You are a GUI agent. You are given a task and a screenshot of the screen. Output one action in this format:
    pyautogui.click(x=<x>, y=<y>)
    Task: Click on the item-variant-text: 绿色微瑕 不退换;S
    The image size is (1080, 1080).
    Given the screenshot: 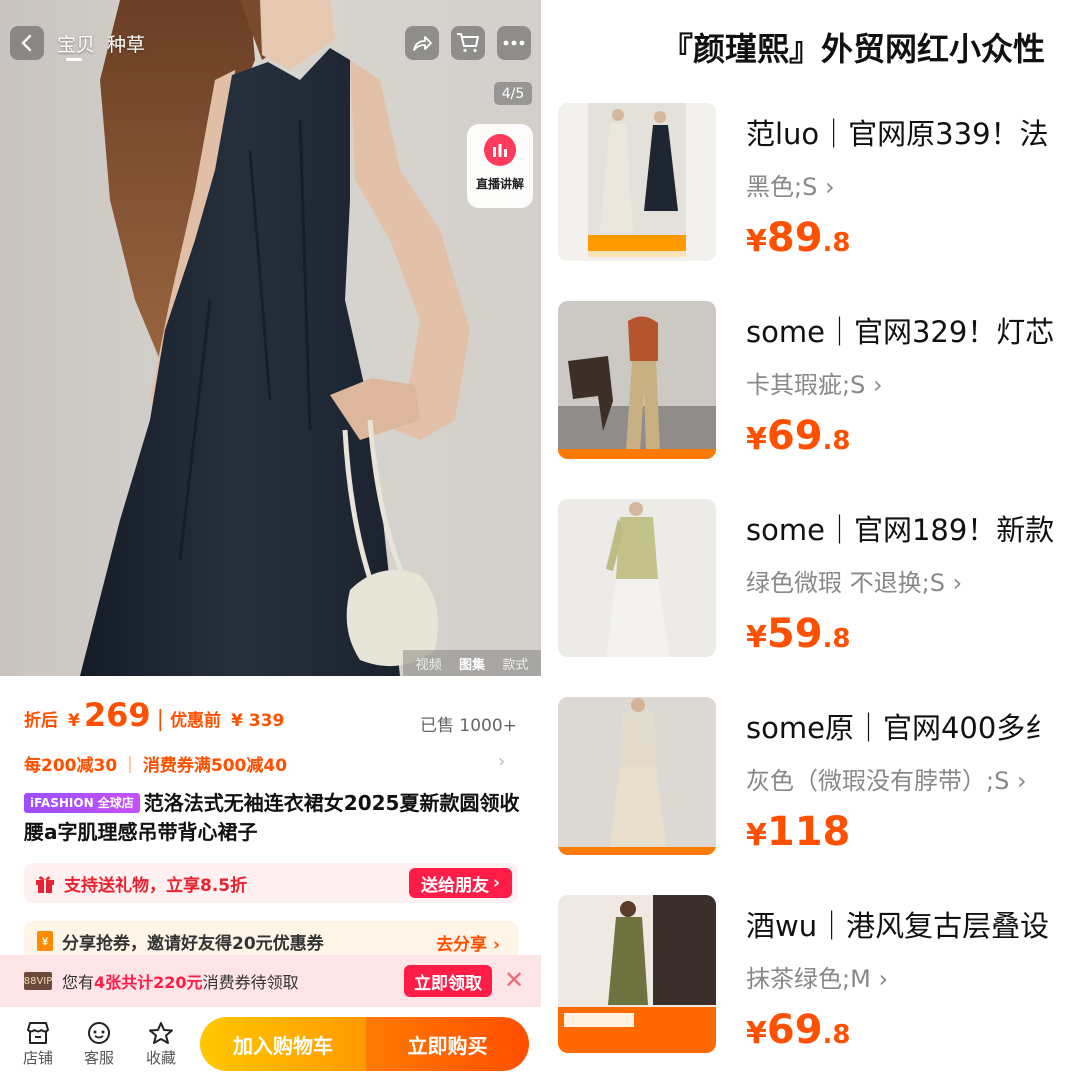 What is the action you would take?
    pyautogui.click(x=845, y=583)
    